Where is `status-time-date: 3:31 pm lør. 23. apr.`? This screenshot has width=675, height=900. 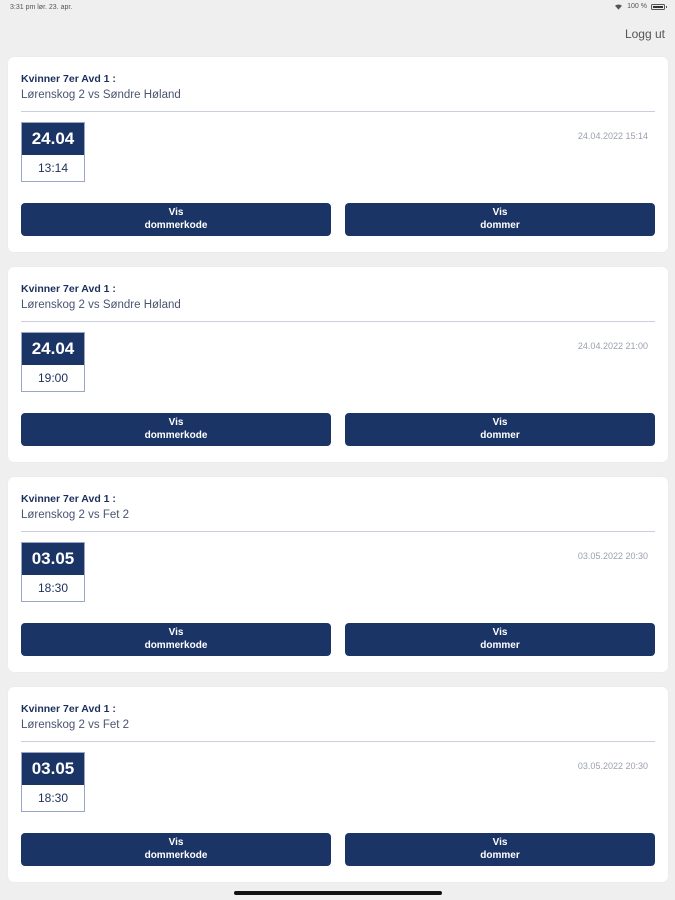
status-time-date: 3:31 pm lør. 23. apr. is located at coordinates (41, 7).